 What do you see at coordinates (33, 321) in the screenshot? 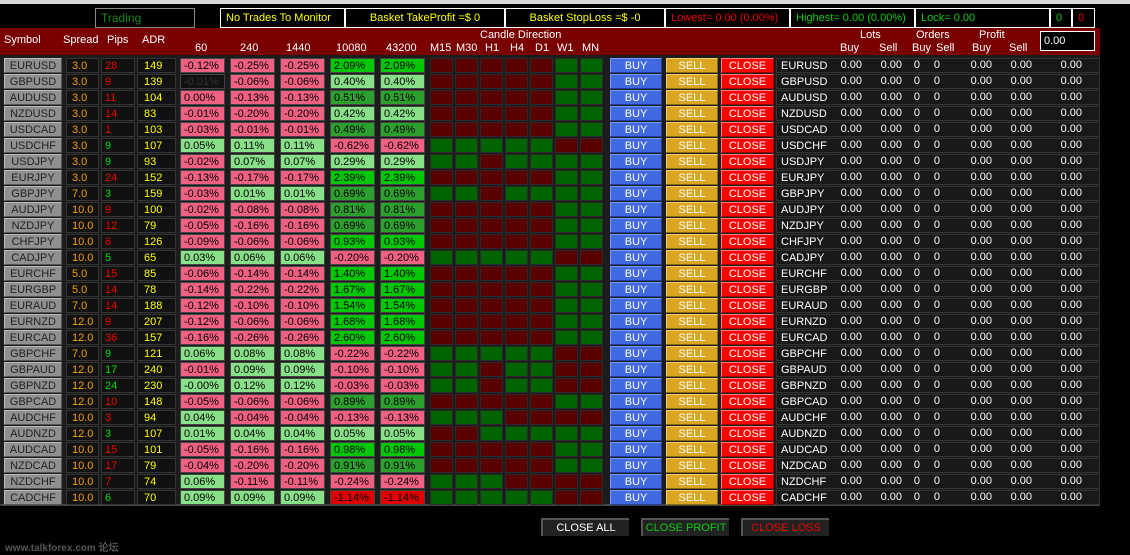
I see `symbol-button: EURNZD` at bounding box center [33, 321].